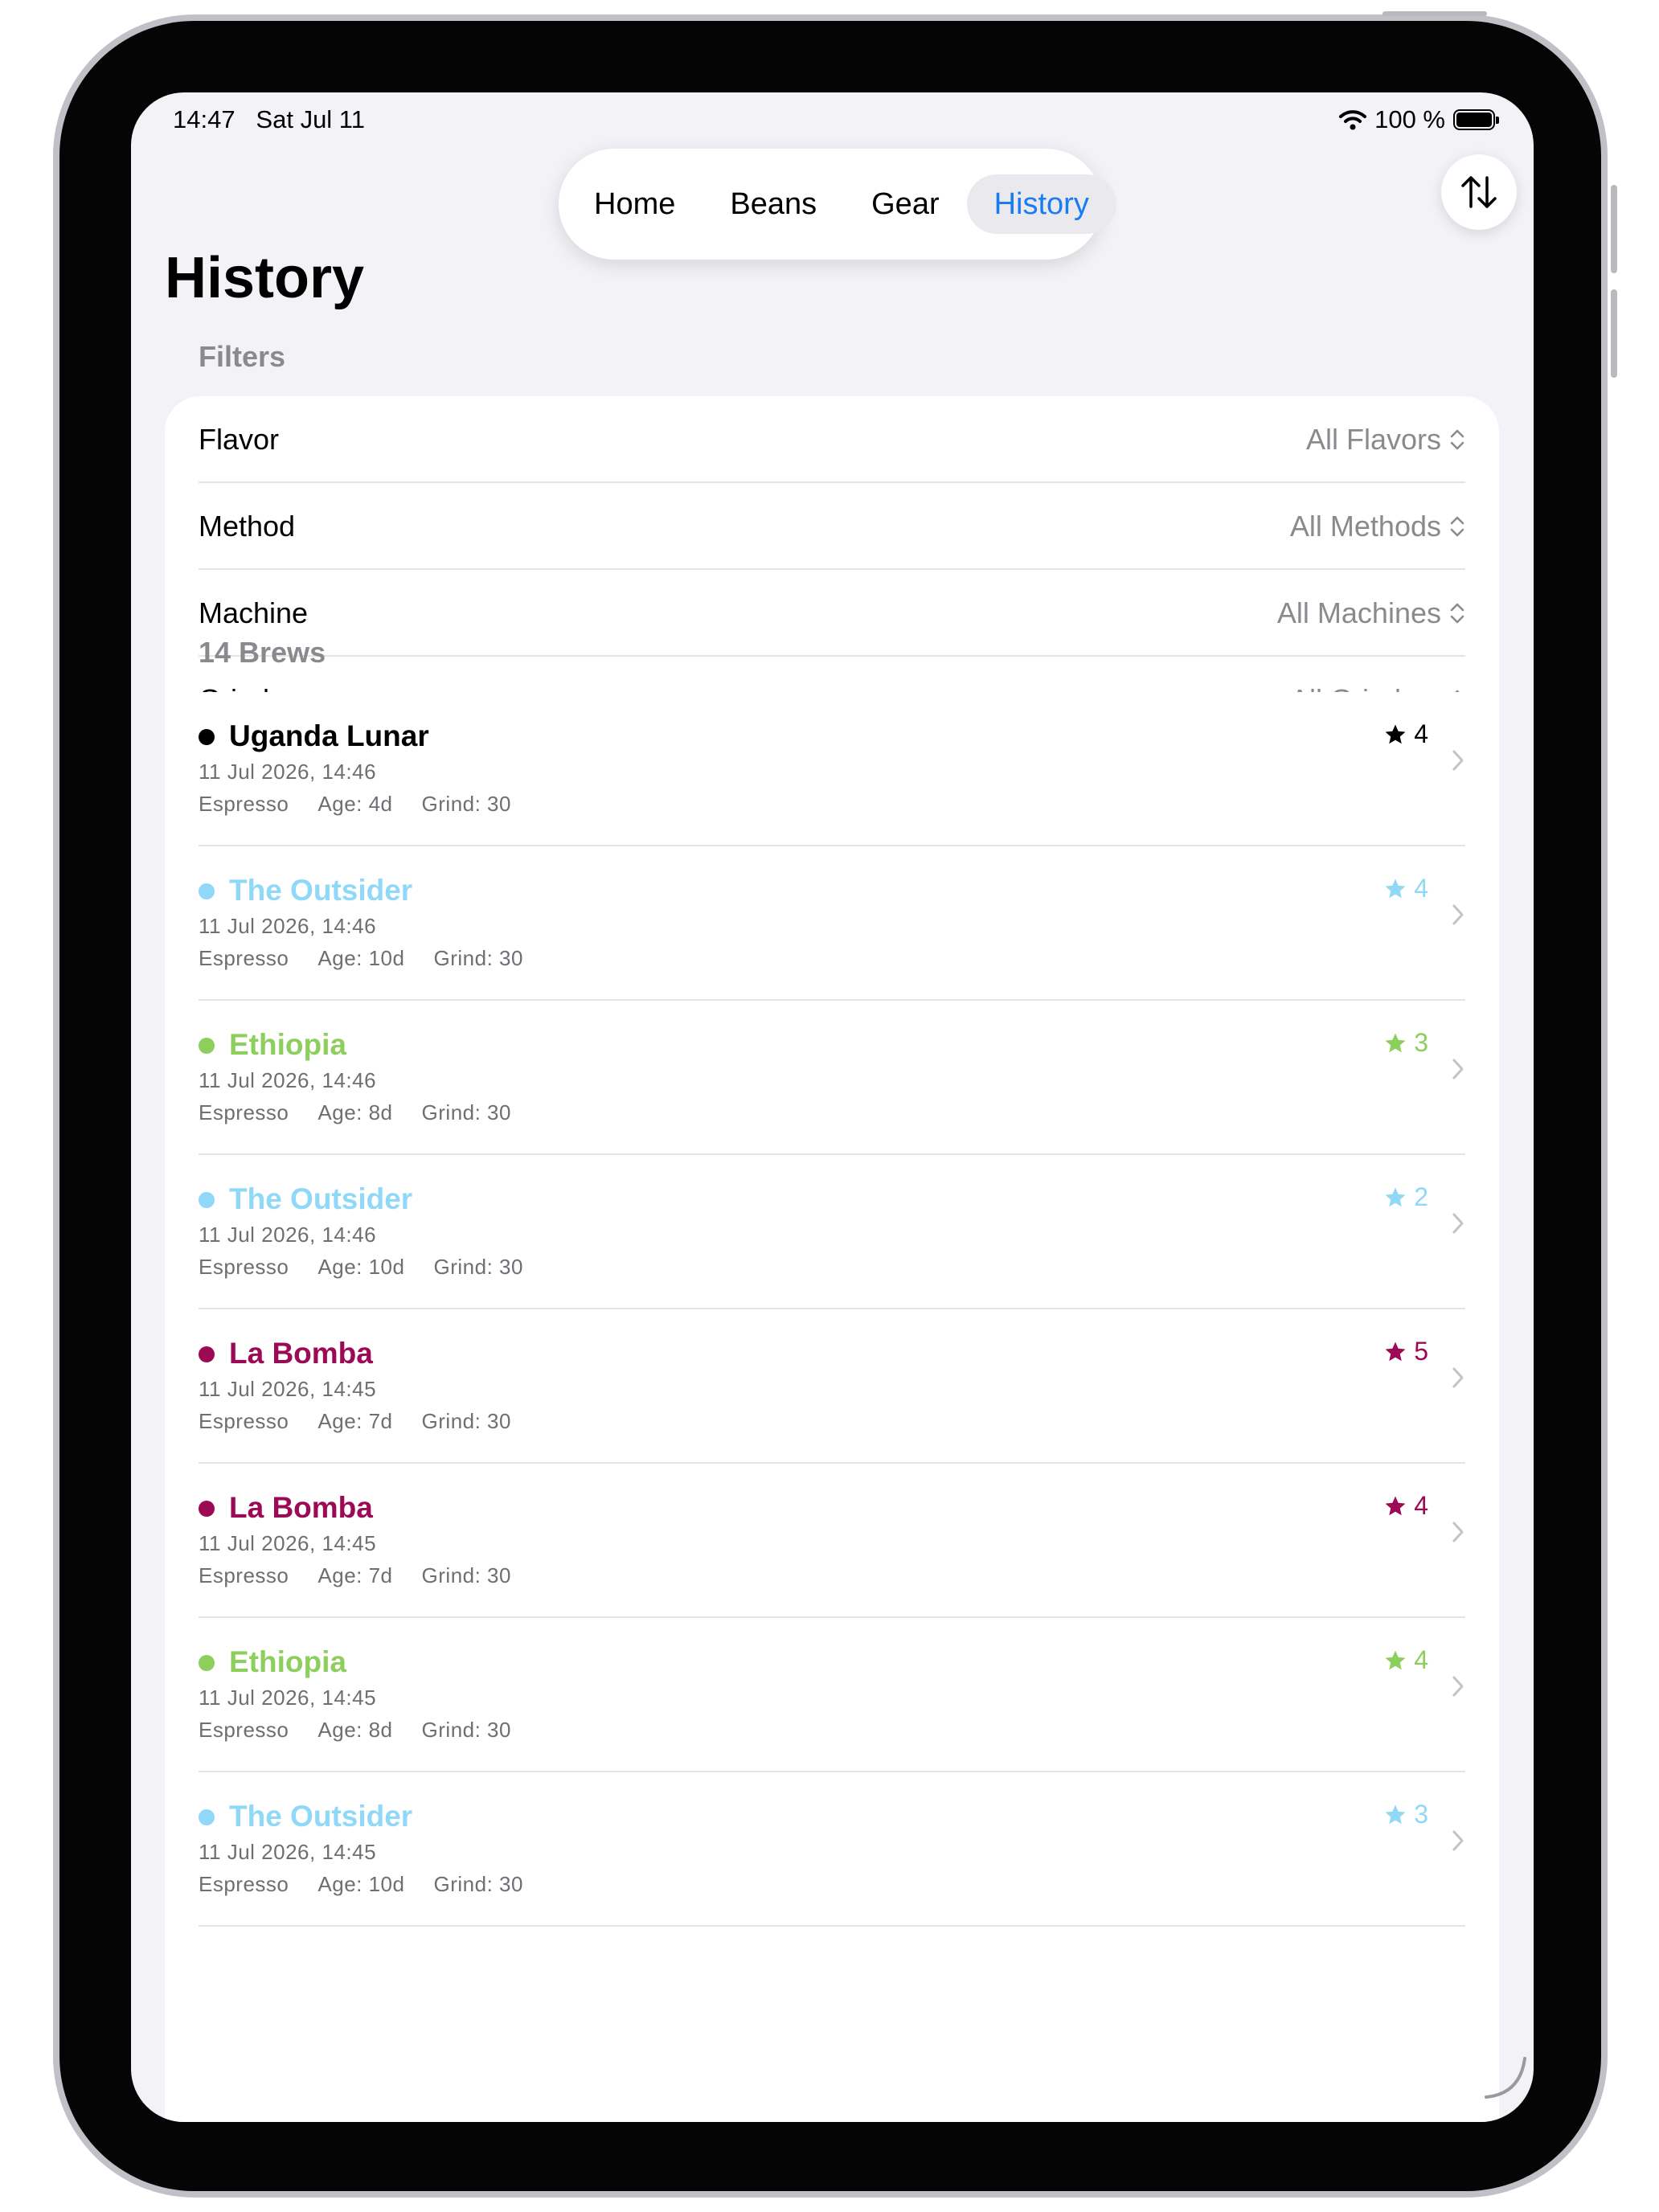 The height and width of the screenshot is (2212, 1659). What do you see at coordinates (832, 613) in the screenshot?
I see `filter-row-machine: Machine All Machines` at bounding box center [832, 613].